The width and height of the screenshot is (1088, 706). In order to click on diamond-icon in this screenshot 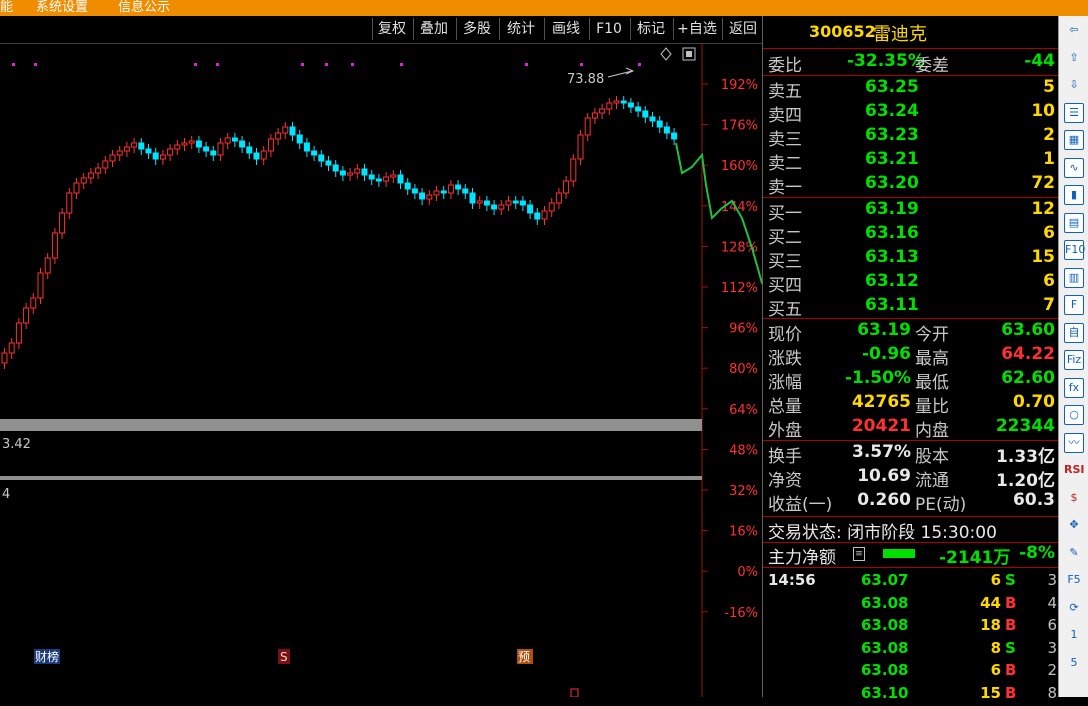, I will do `click(666, 54)`.